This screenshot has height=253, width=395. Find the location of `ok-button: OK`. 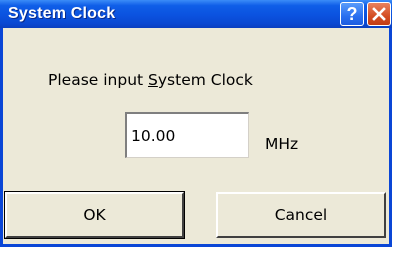

ok-button: OK is located at coordinates (94, 215).